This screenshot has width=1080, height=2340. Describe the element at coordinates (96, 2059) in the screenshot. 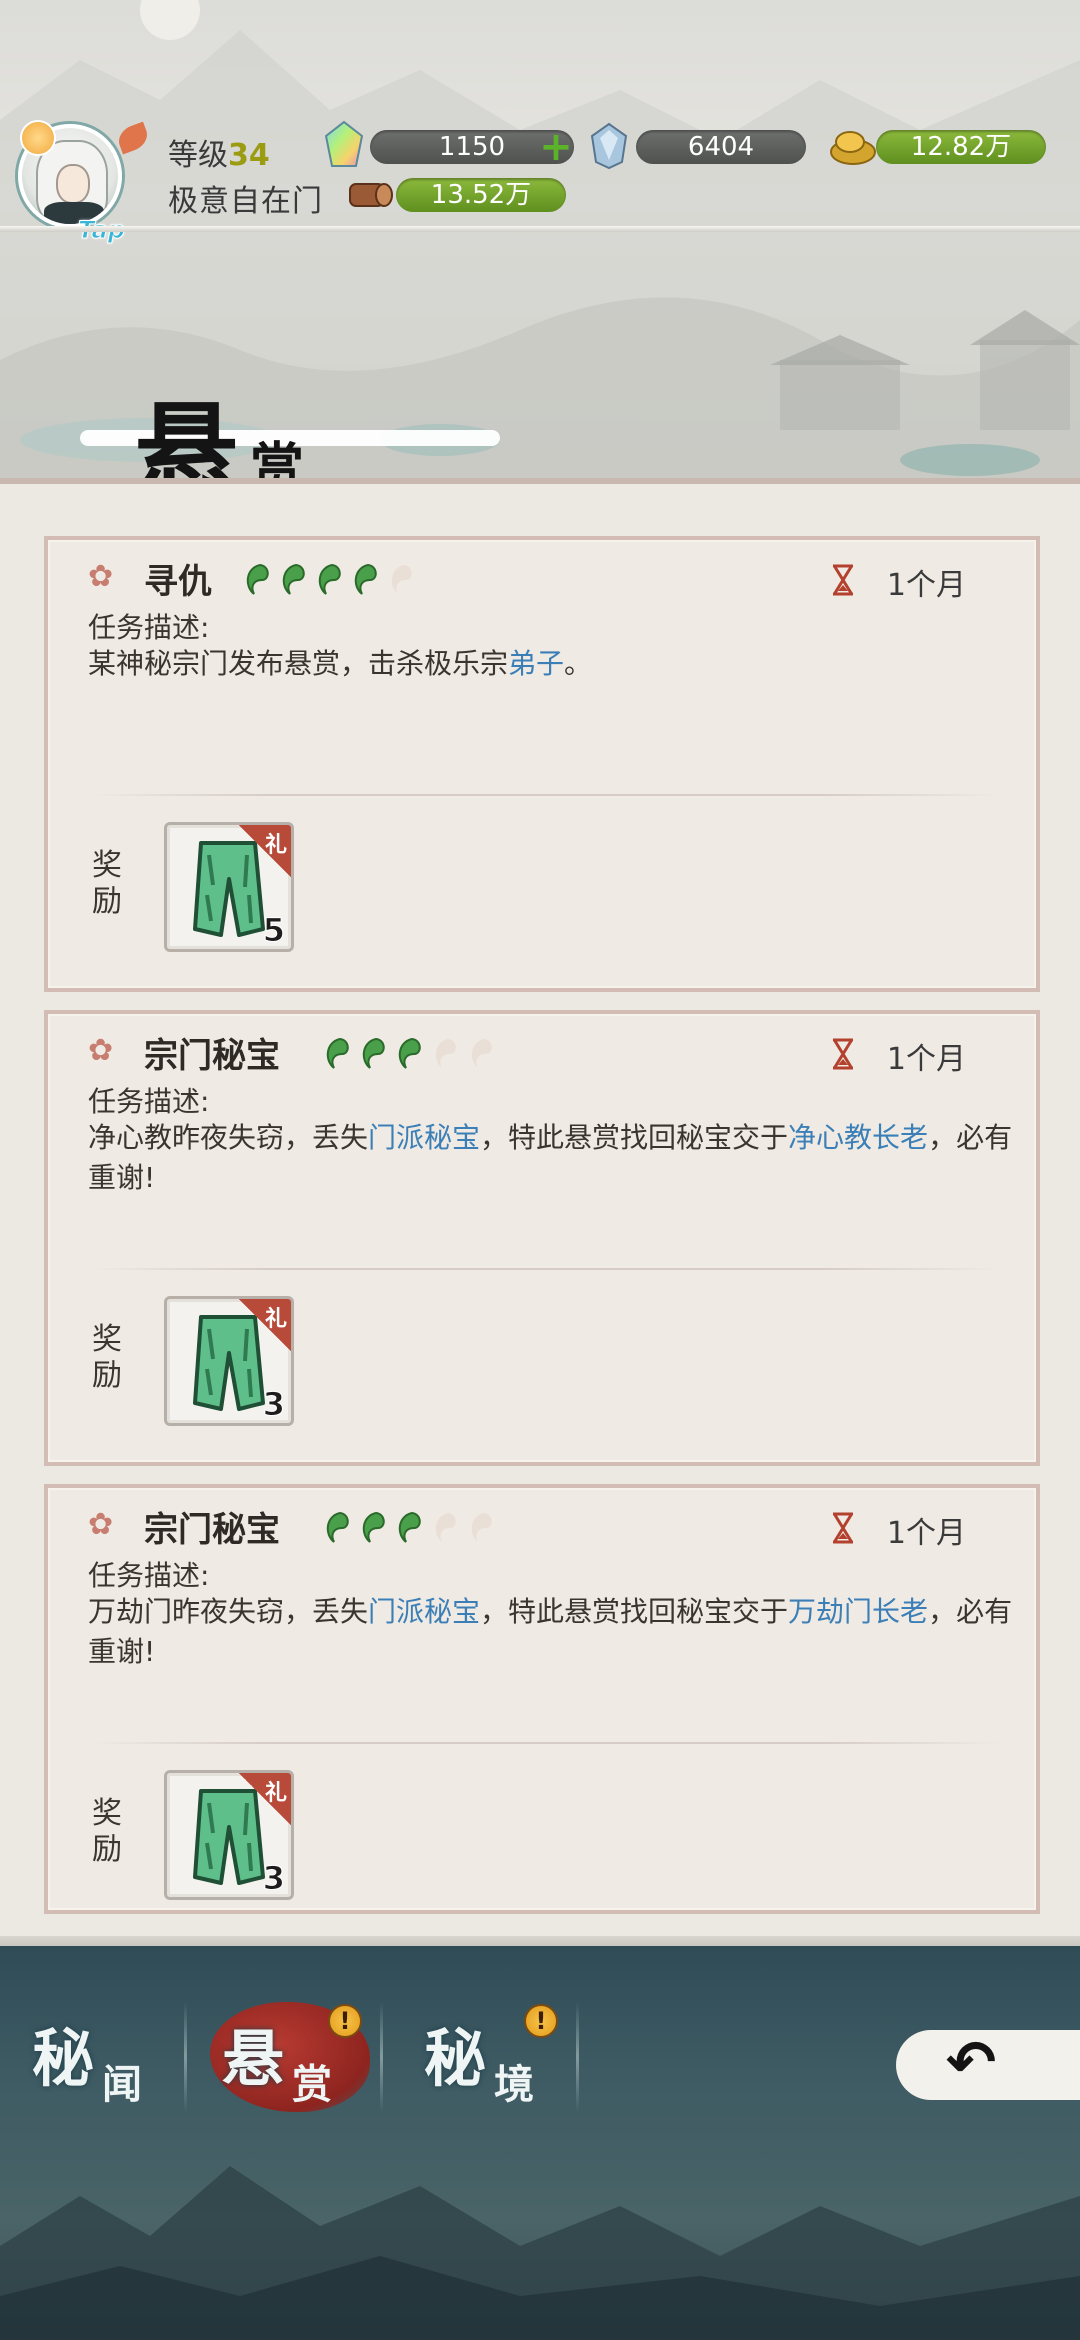

I see `tab-secret-news: 秘 闻` at that location.